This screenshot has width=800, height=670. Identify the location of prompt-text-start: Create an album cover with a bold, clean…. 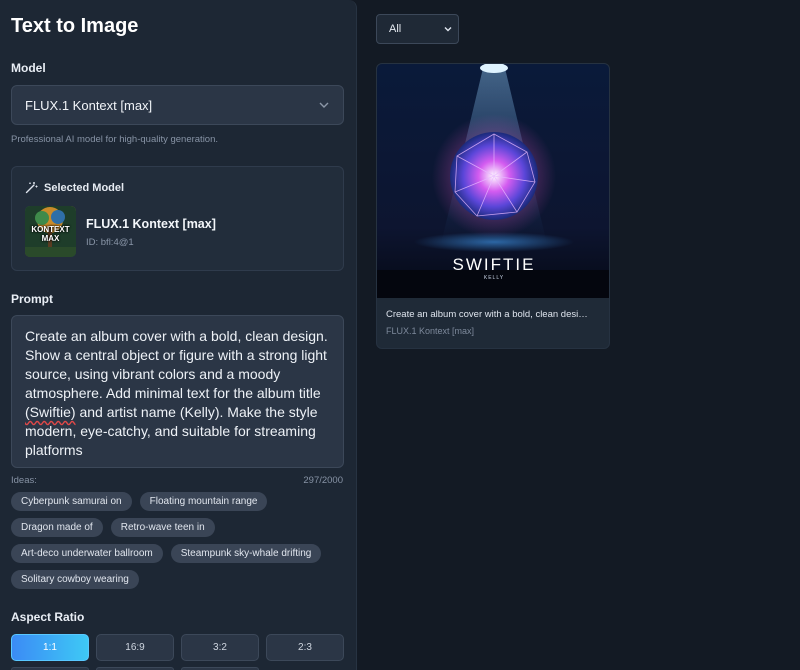
(176, 364).